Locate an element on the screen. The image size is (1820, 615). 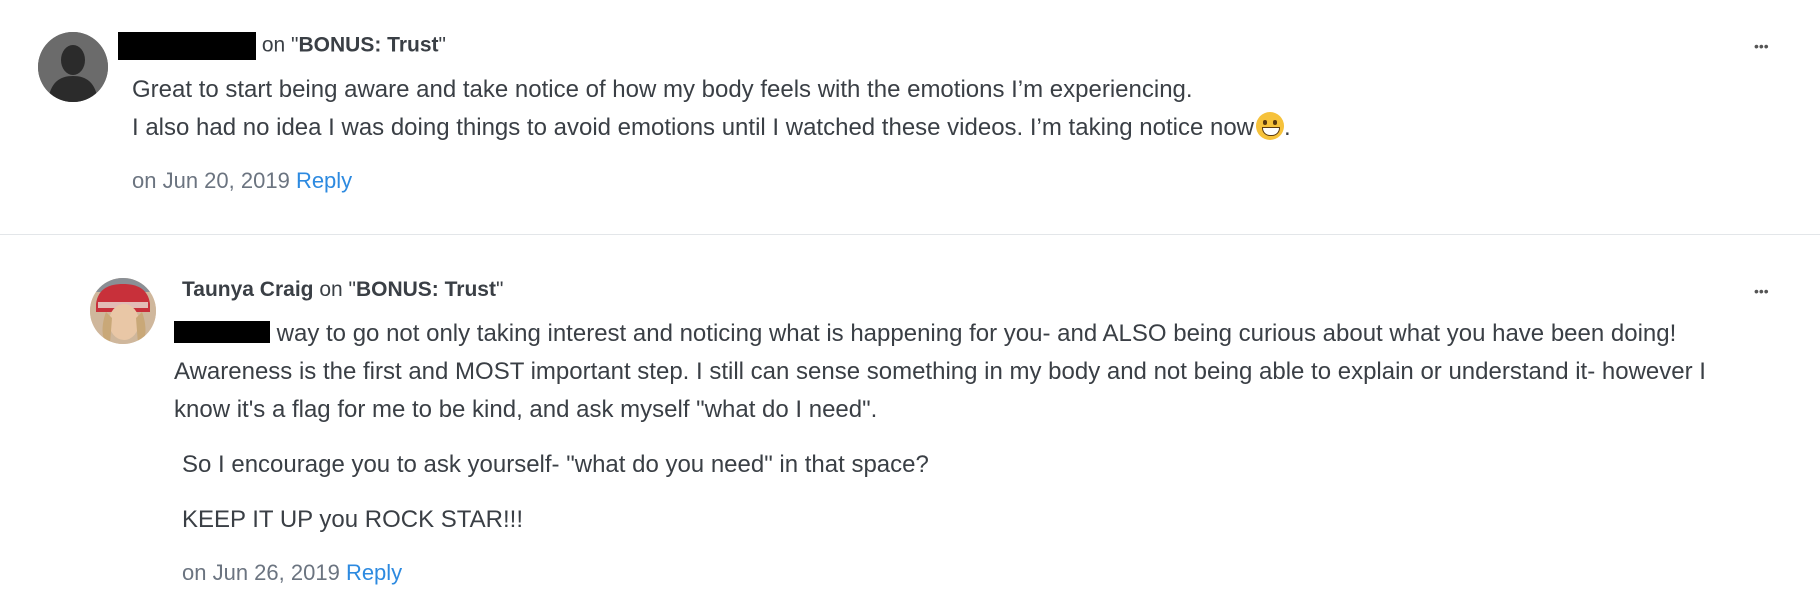
author-name: Taunya Craig is located at coordinates (247, 289).